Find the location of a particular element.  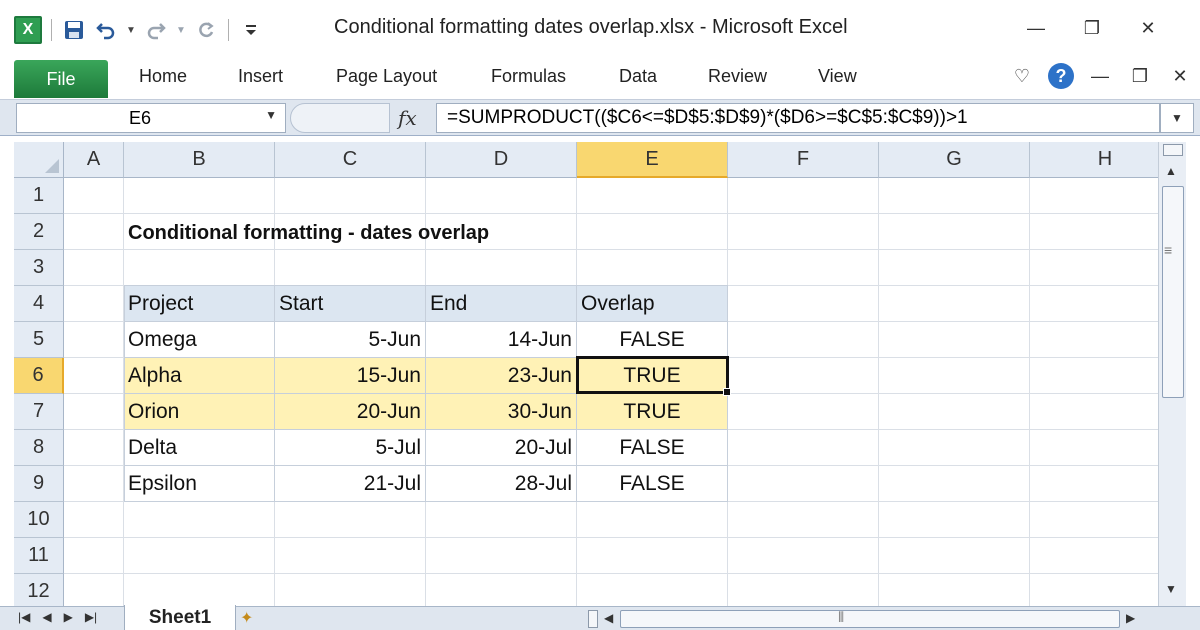

table-cell-end: 20-Jul is located at coordinates (501, 448).